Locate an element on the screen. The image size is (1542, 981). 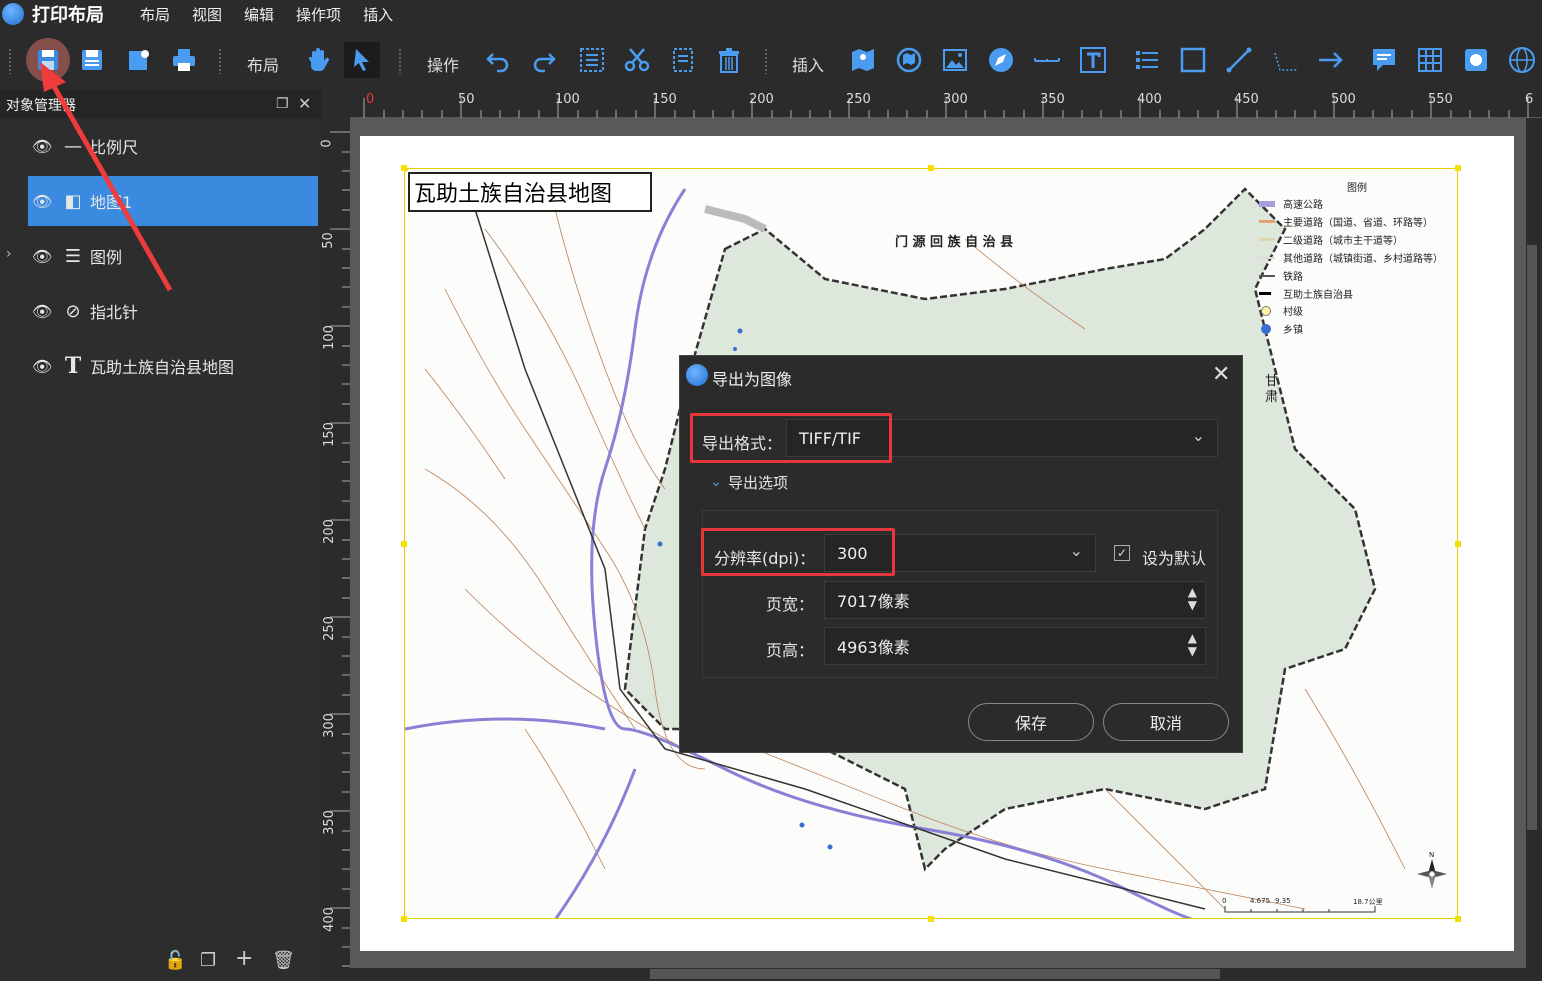
insert-arrow-button is located at coordinates (1331, 60).